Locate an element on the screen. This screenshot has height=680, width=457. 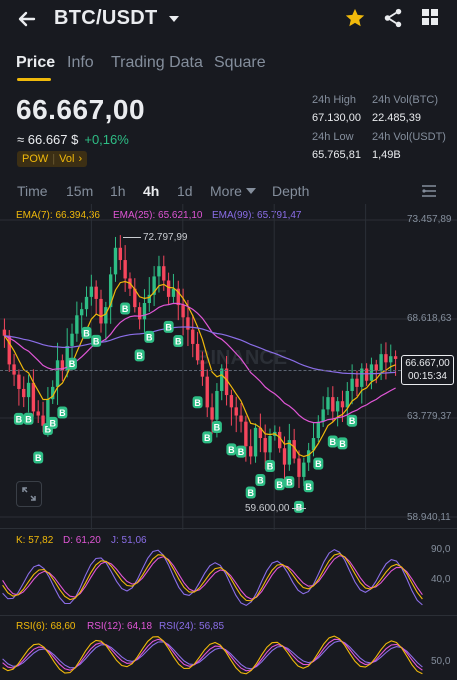
tf-1h: 1h is located at coordinates (118, 191).